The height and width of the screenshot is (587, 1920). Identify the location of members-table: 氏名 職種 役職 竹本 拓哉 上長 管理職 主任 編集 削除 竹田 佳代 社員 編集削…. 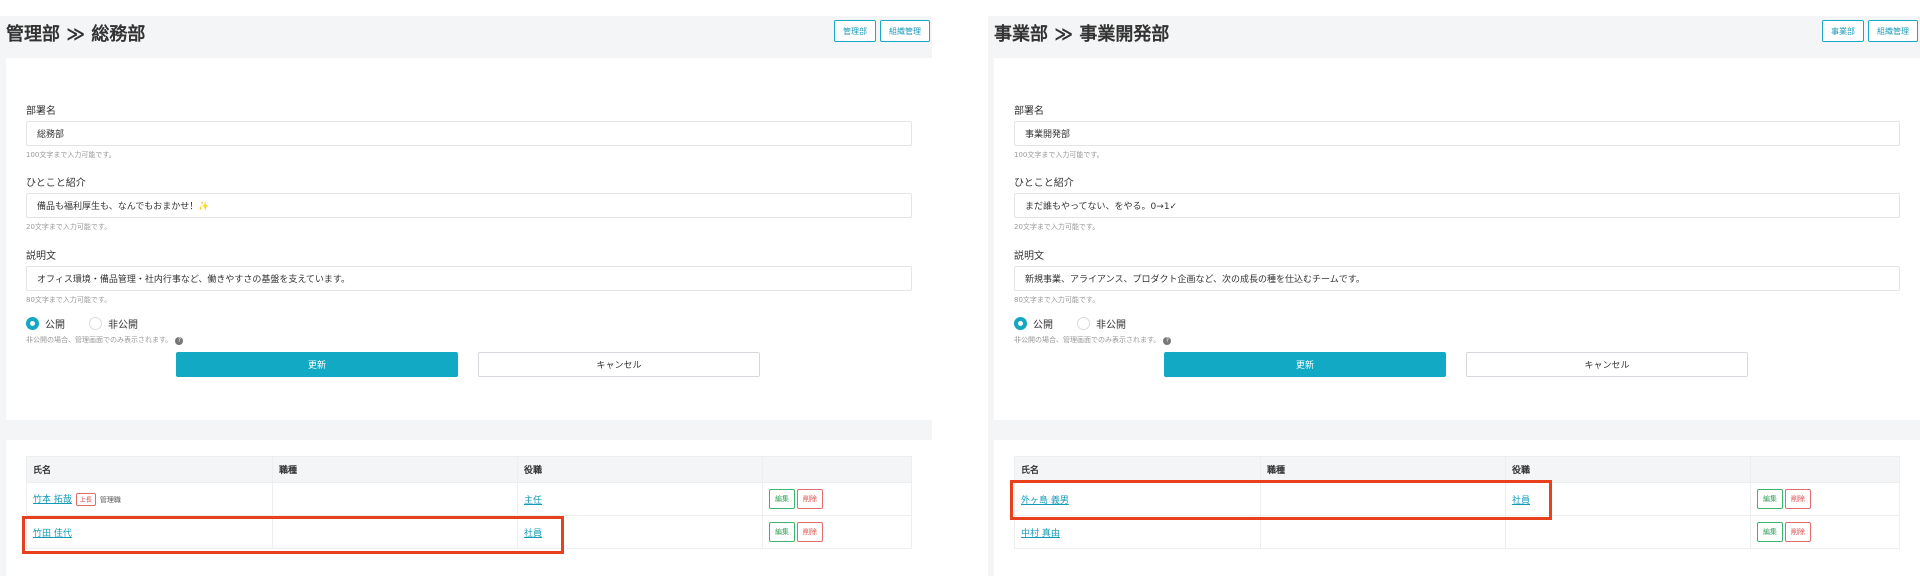
(469, 502).